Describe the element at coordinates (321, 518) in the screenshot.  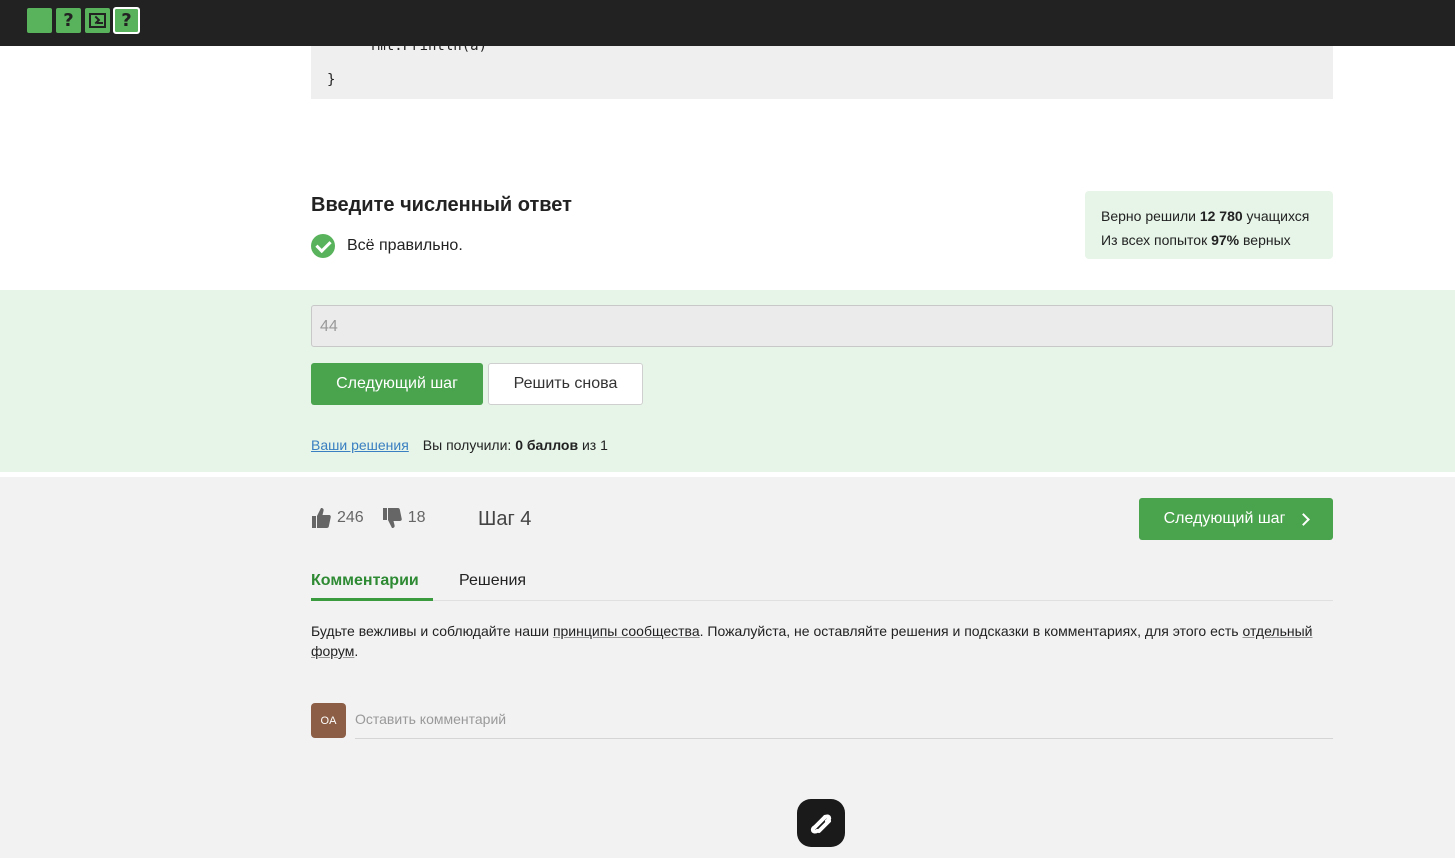
I see `thumbs-up-icon` at that location.